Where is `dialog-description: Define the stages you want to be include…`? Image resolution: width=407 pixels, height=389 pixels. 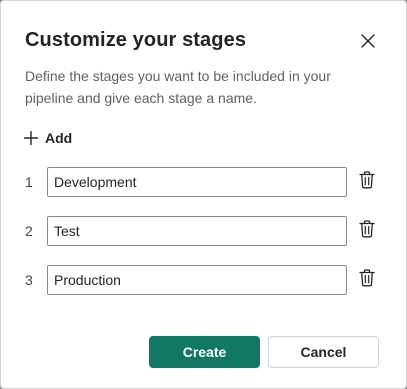
dialog-description: Define the stages you want to be include… is located at coordinates (178, 87).